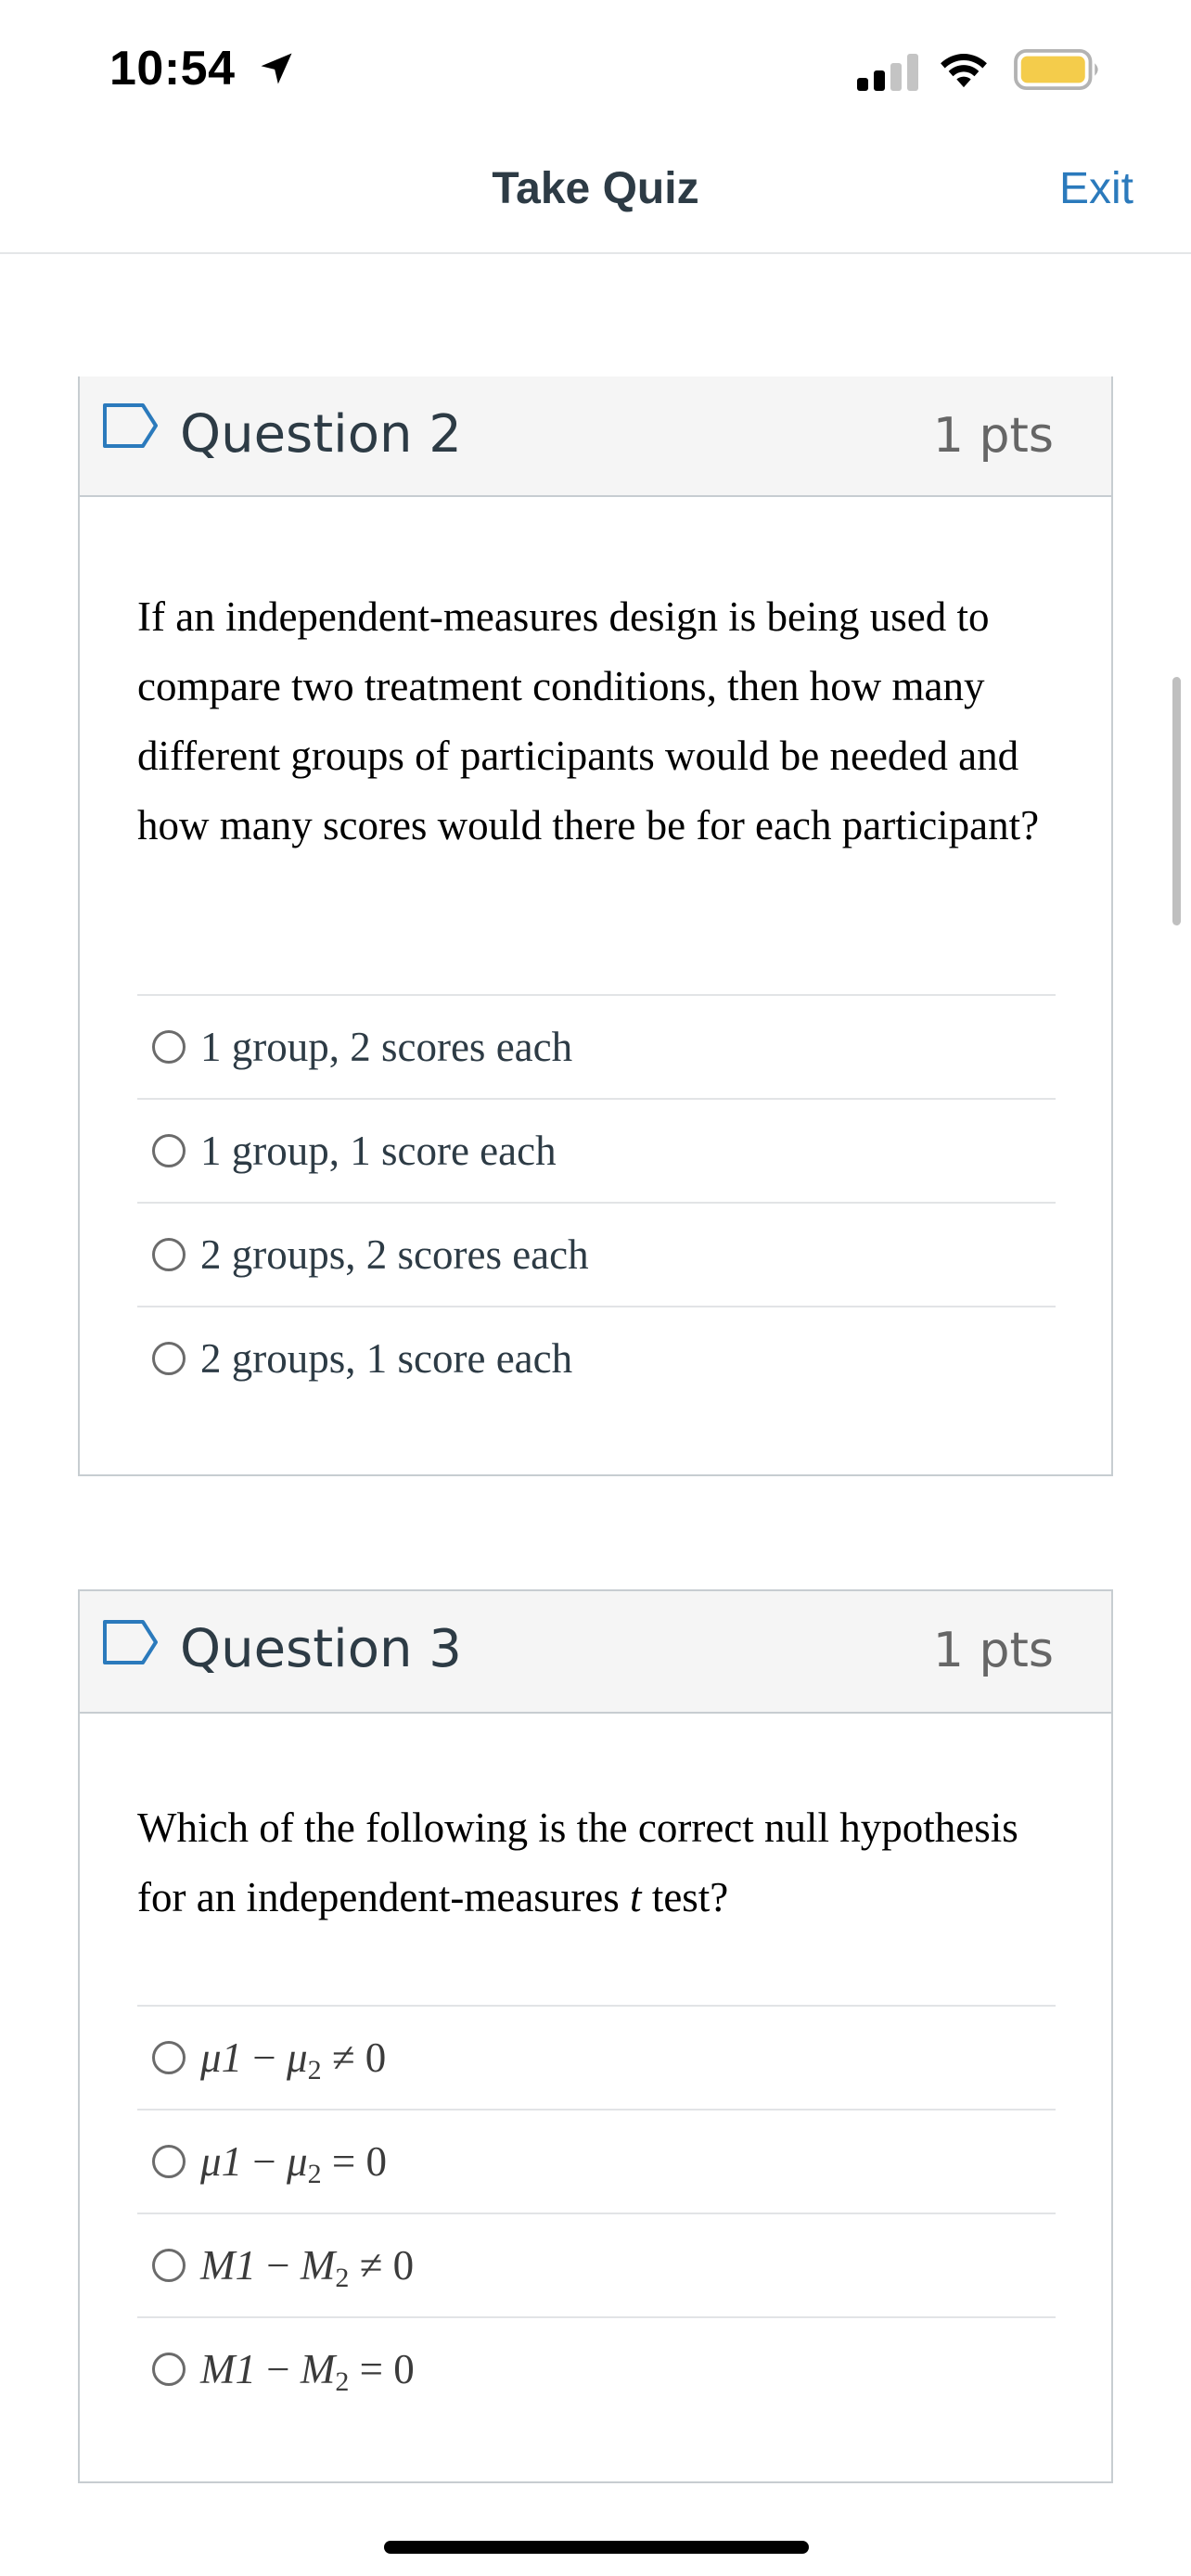 This screenshot has width=1191, height=2576. Describe the element at coordinates (595, 1652) in the screenshot. I see `question-header: Question 3 1 pts` at that location.